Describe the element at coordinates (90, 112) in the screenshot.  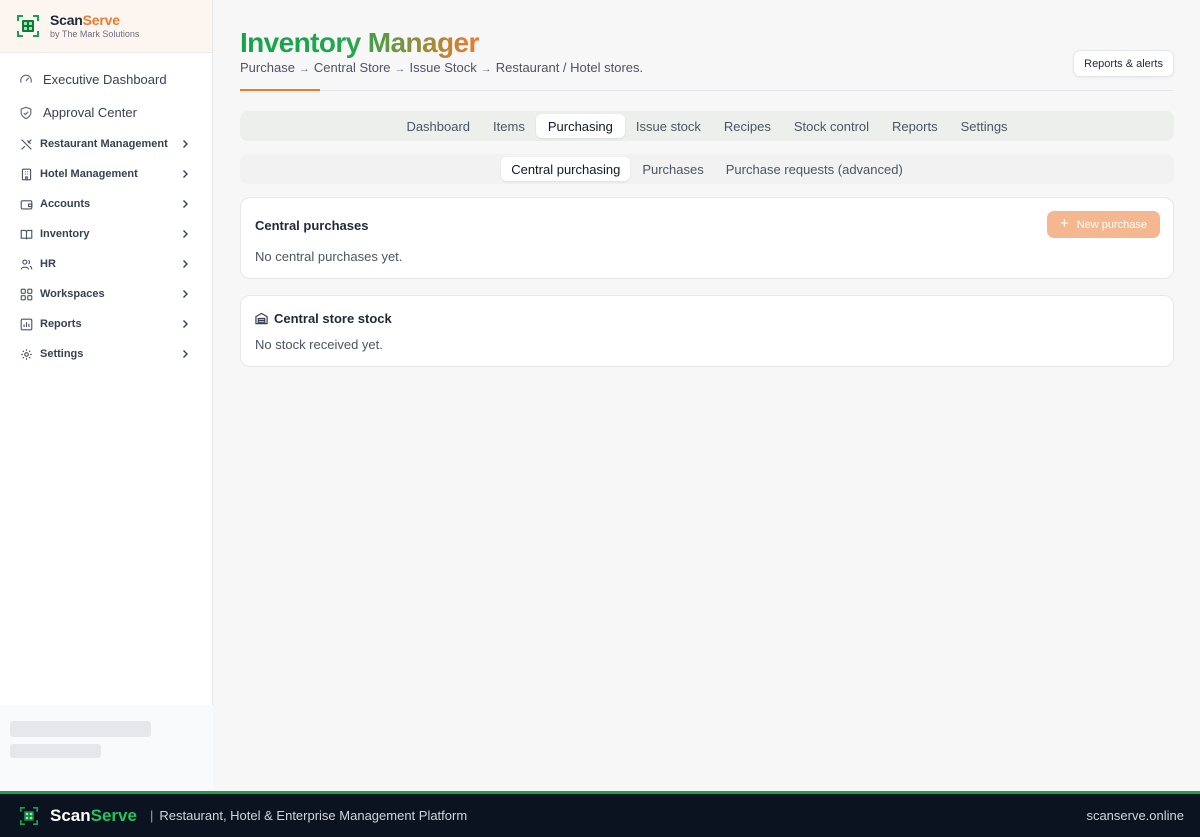
I see `sidebar-item-label: Approval Center` at that location.